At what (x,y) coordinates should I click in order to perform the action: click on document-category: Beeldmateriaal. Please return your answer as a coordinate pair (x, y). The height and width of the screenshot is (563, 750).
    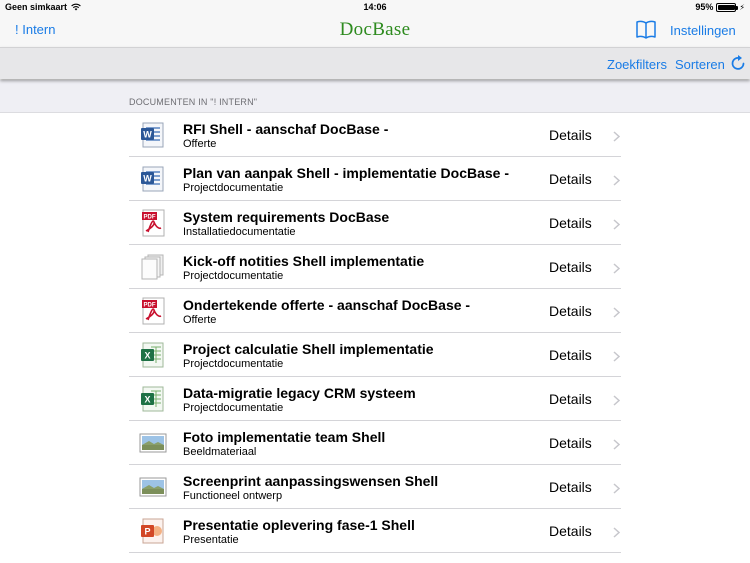
    Looking at the image, I should click on (220, 452).